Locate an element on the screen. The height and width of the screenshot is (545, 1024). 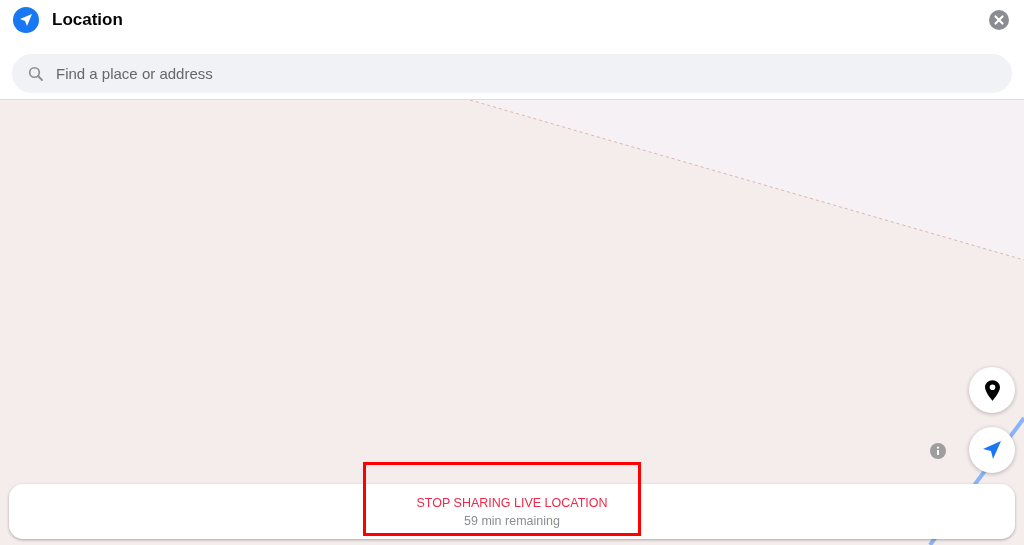
close-icon is located at coordinates (999, 20).